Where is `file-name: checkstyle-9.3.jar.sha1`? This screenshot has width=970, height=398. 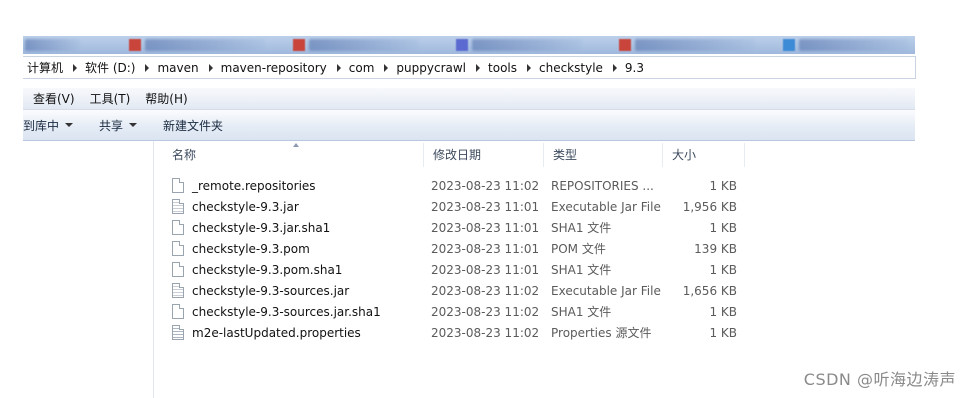 file-name: checkstyle-9.3.jar.sha1 is located at coordinates (261, 227).